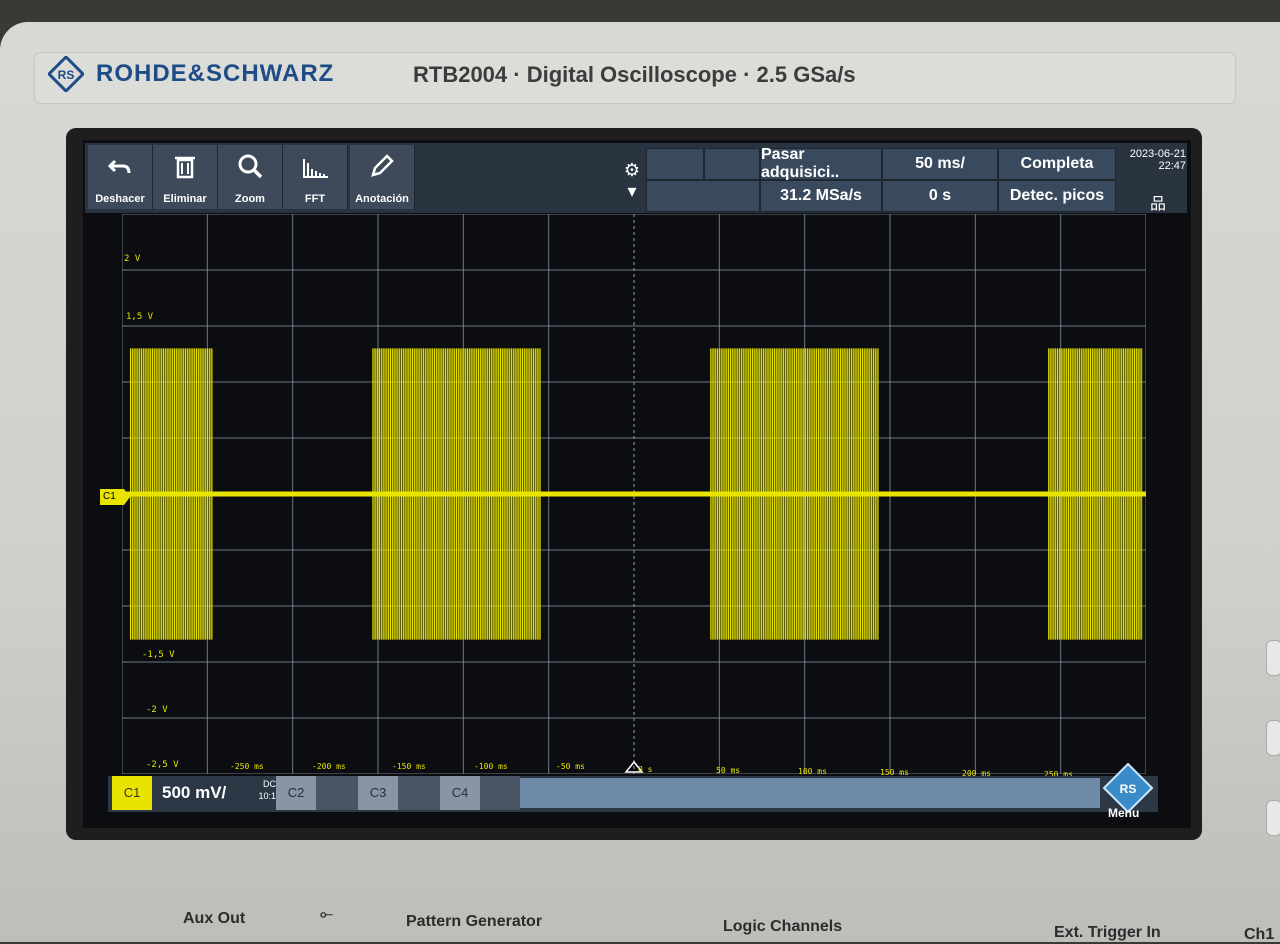  Describe the element at coordinates (132, 259) in the screenshot. I see `y-label: 2 V` at that location.